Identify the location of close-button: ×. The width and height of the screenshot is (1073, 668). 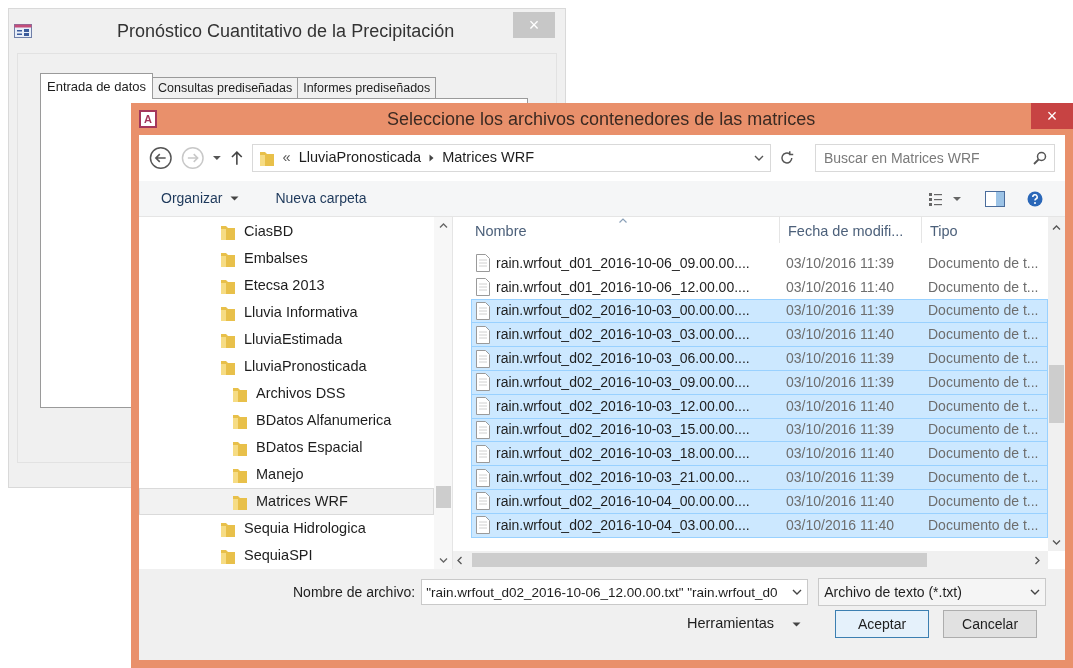
(1052, 116).